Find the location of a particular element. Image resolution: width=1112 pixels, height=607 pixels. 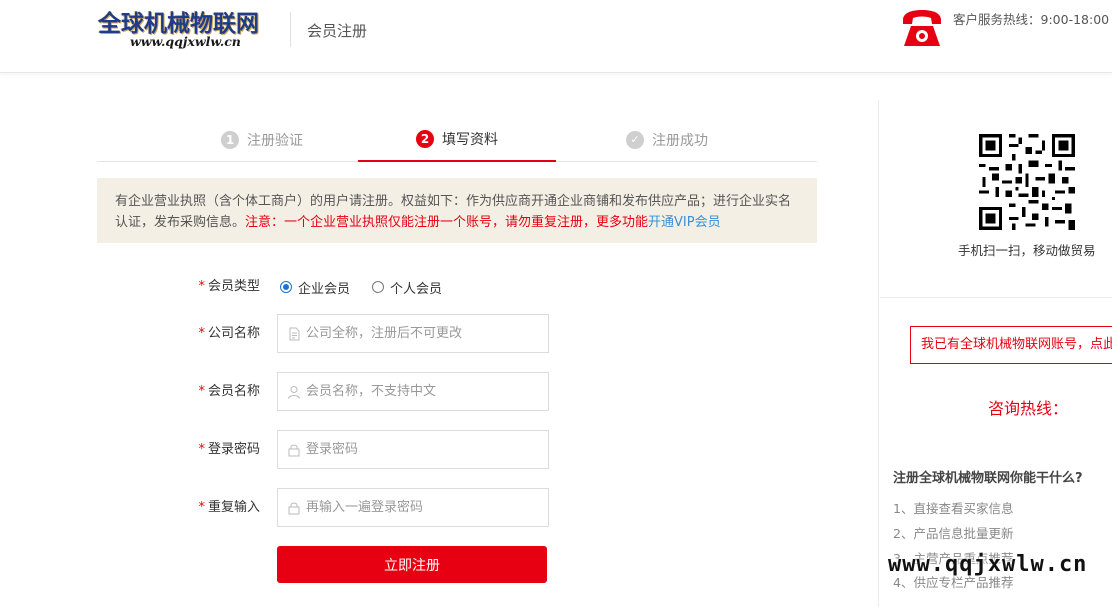

step-fill-info: 2 填写资料 is located at coordinates (457, 140).